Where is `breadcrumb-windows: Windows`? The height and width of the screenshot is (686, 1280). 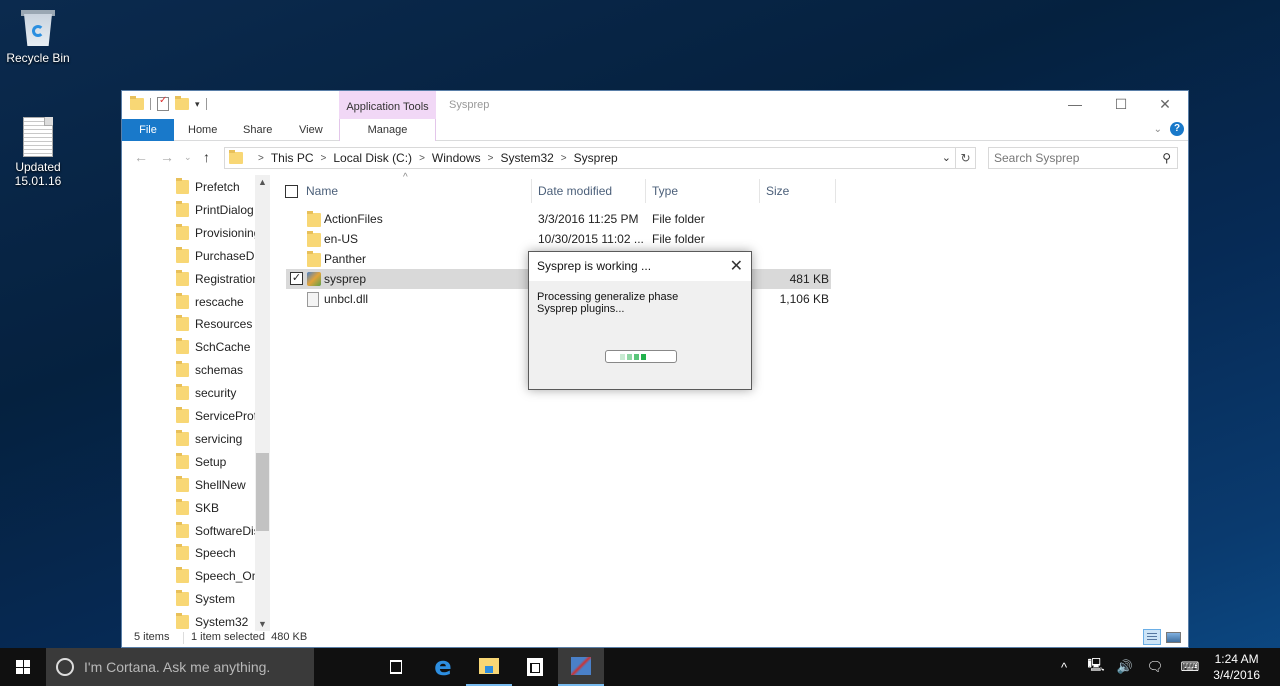 breadcrumb-windows: Windows is located at coordinates (456, 158).